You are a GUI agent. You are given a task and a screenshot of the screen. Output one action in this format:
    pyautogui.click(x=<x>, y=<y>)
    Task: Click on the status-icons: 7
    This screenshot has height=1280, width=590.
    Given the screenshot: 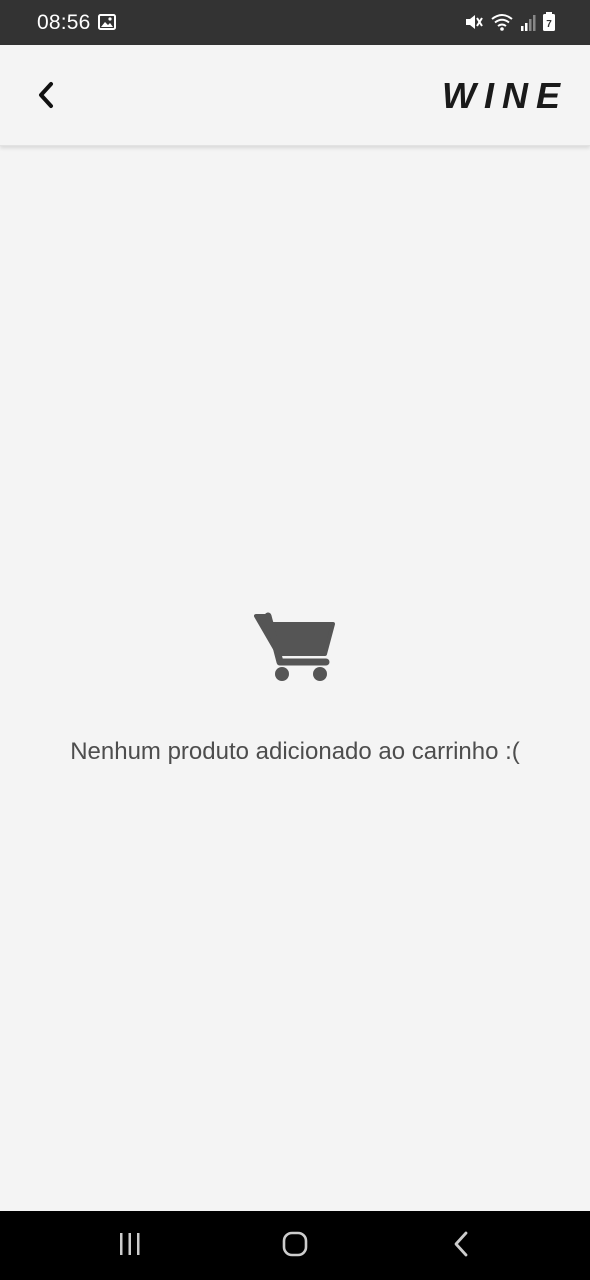 What is the action you would take?
    pyautogui.click(x=510, y=22)
    